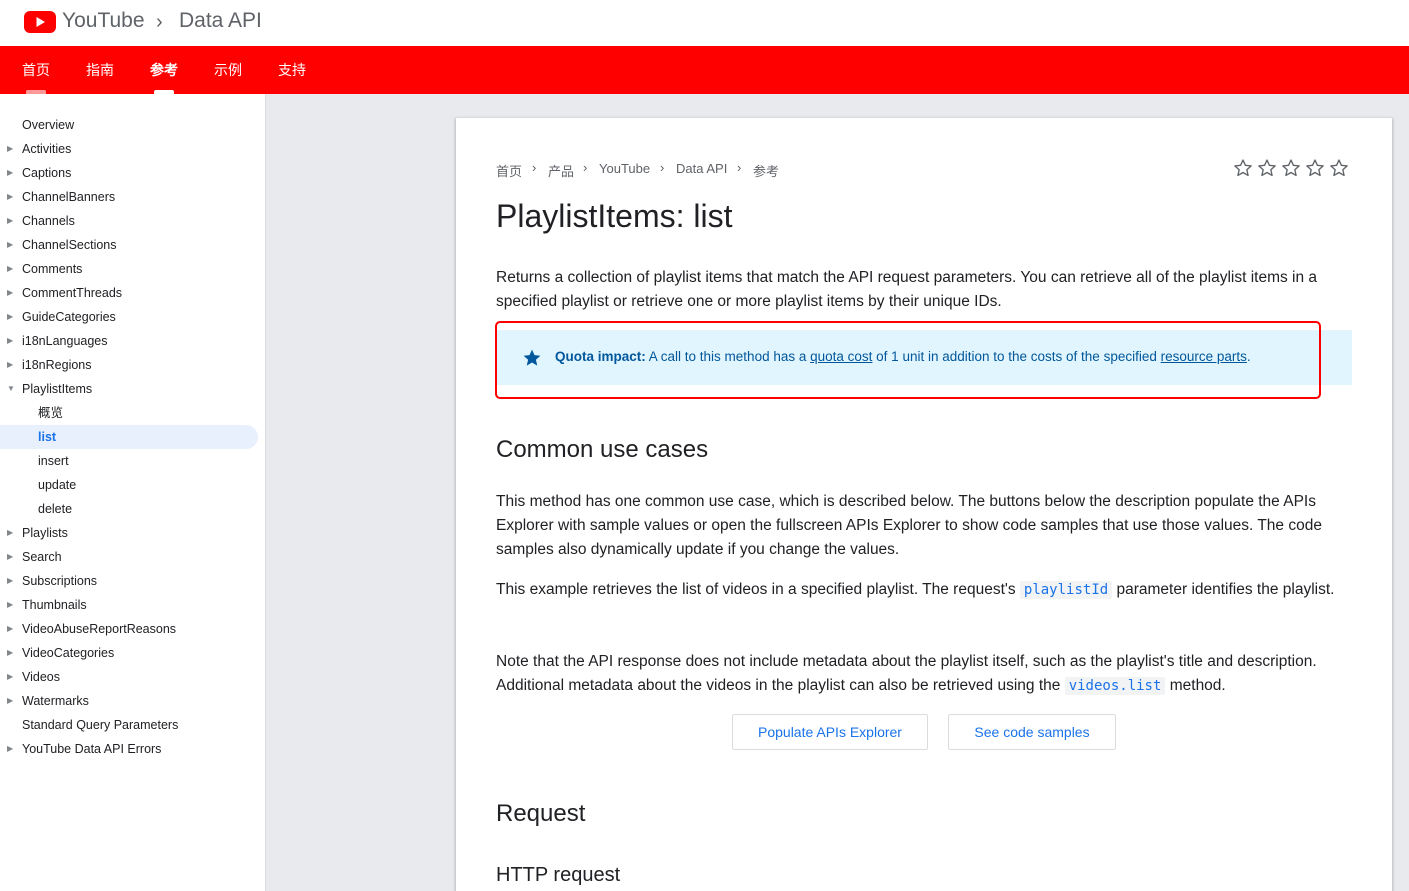  What do you see at coordinates (1066, 590) in the screenshot?
I see `playlistid-code: playlistId` at bounding box center [1066, 590].